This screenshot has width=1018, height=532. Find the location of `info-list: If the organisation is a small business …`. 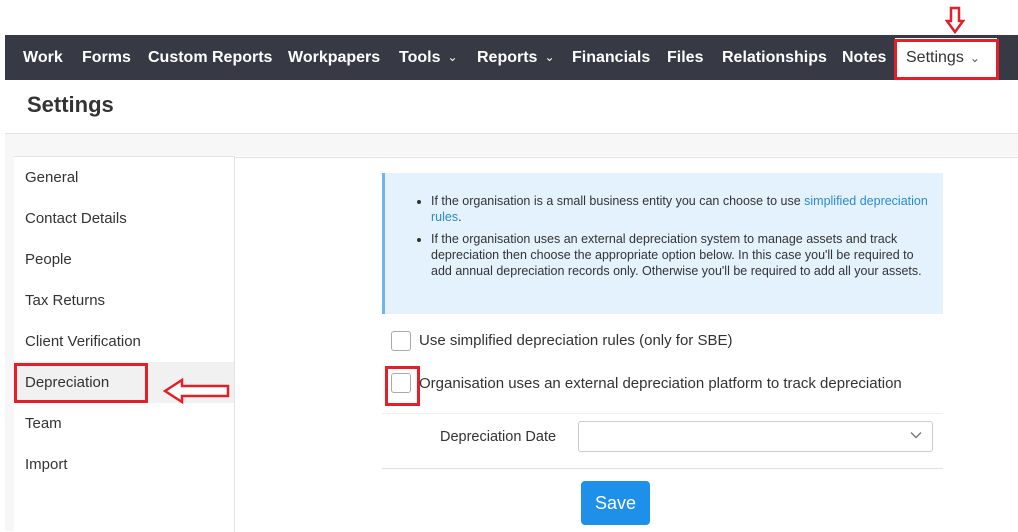

info-list: If the organisation is a small business … is located at coordinates (658, 239).